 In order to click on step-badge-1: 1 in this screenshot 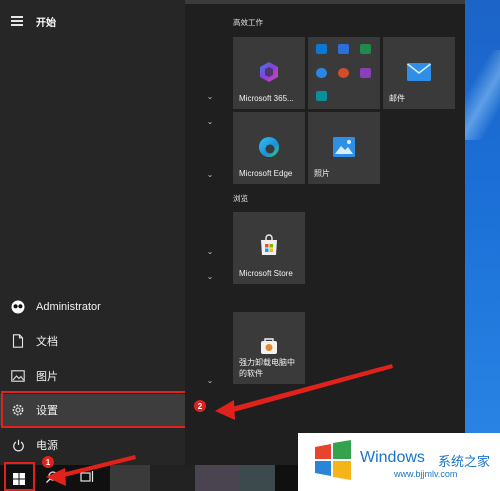, I will do `click(48, 462)`.